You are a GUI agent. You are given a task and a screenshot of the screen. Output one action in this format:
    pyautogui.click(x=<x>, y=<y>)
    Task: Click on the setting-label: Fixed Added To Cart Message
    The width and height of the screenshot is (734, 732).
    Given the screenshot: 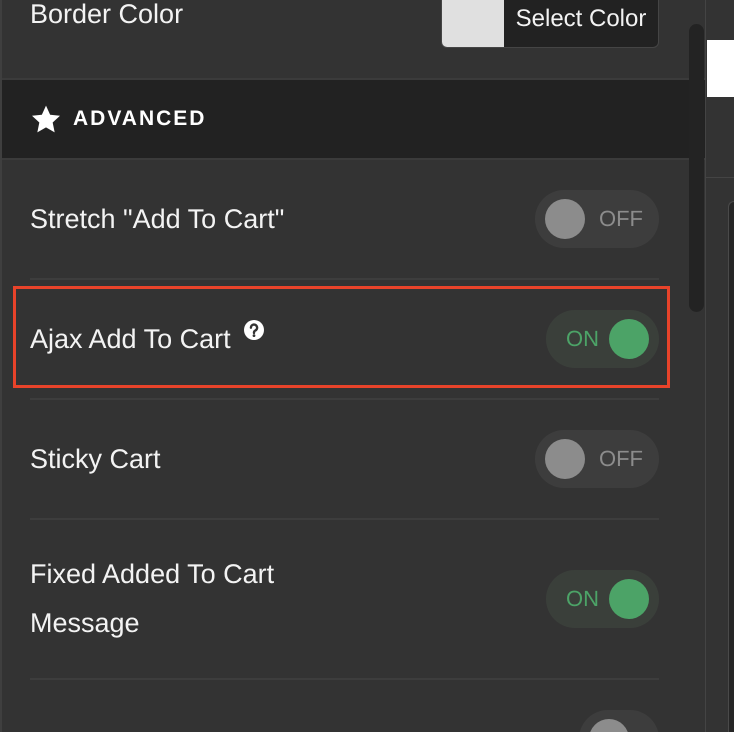 What is the action you would take?
    pyautogui.click(x=153, y=599)
    